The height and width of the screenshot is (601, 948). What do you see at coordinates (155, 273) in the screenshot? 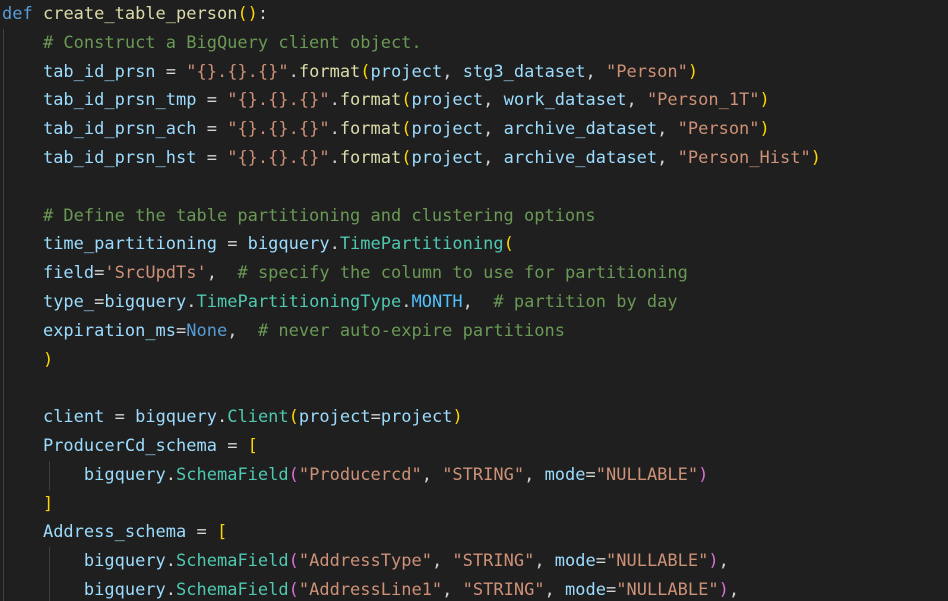
I see `code-token: 'SrcUpdTs'` at bounding box center [155, 273].